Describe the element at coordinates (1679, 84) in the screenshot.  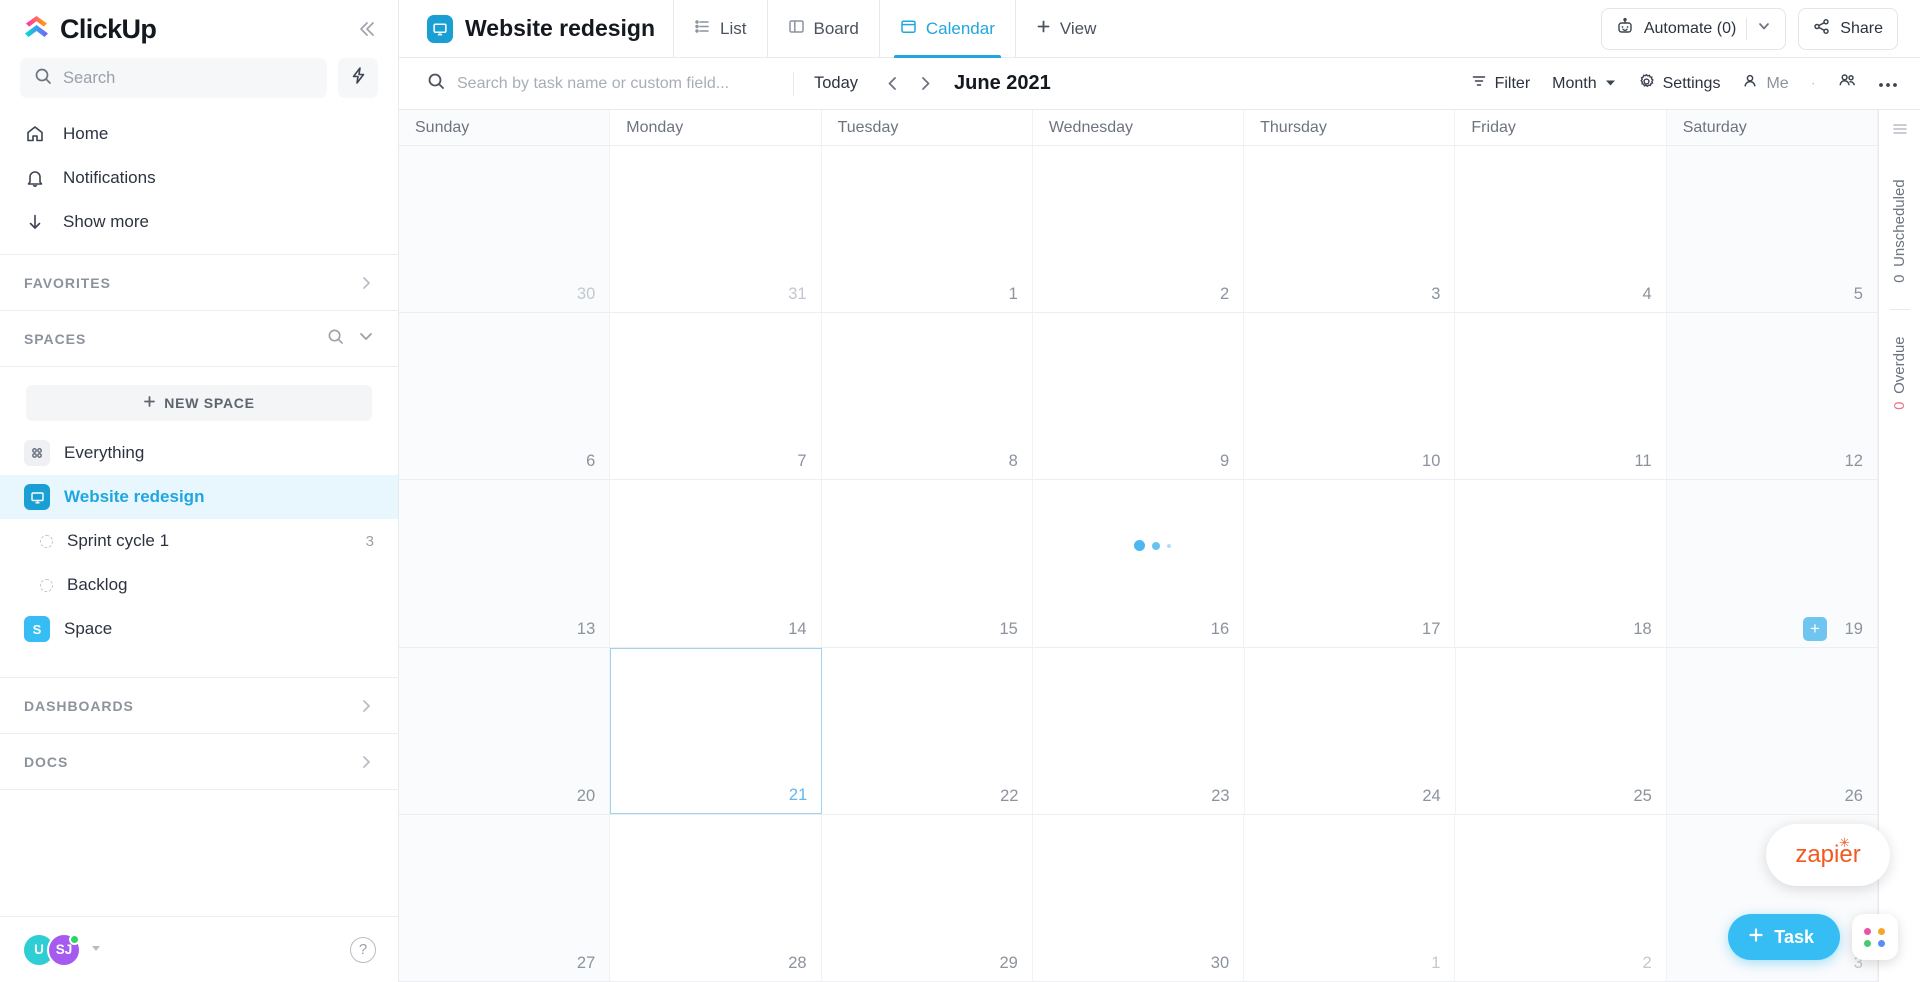
I see `settings-button: Settings` at that location.